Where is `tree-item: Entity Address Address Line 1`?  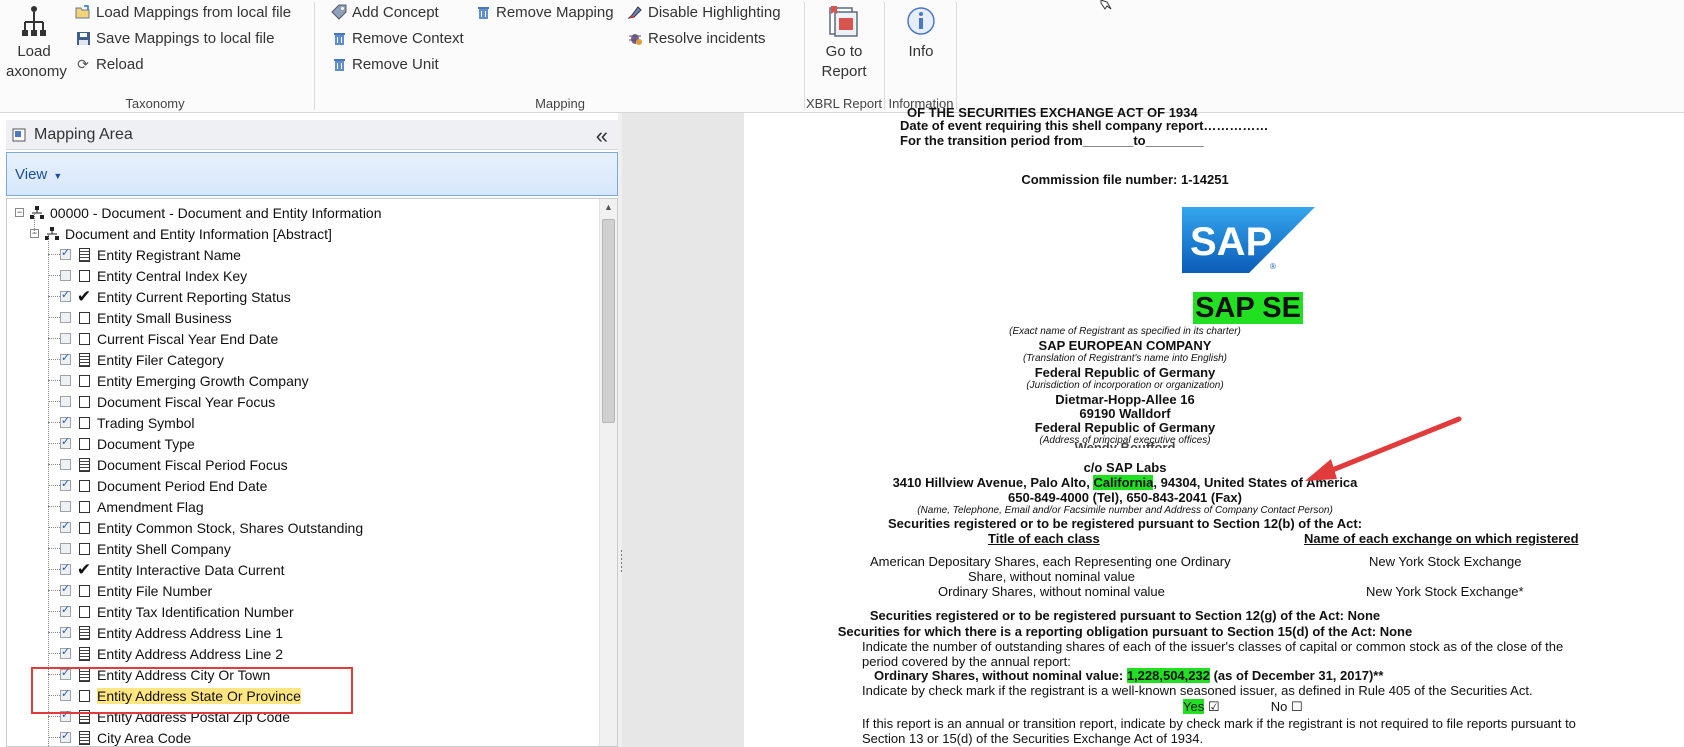 tree-item: Entity Address Address Line 1 is located at coordinates (171, 632).